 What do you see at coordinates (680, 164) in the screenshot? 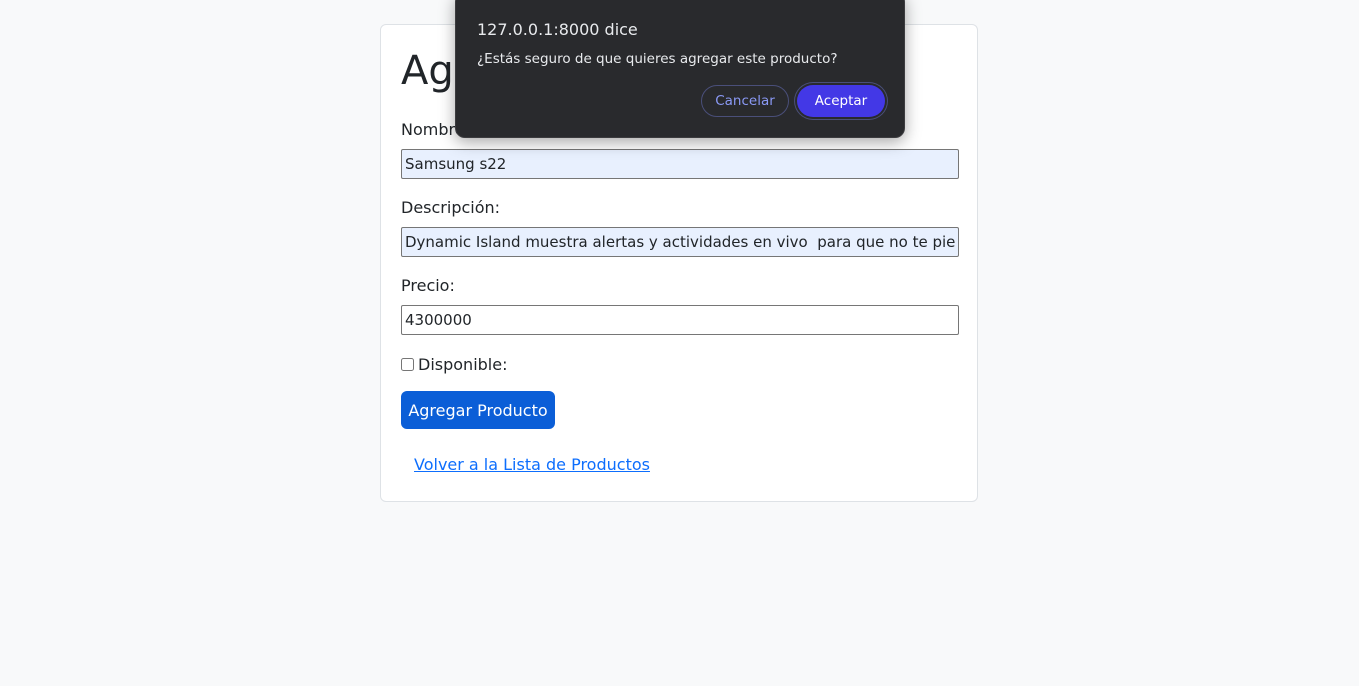
I see `nombre-input` at bounding box center [680, 164].